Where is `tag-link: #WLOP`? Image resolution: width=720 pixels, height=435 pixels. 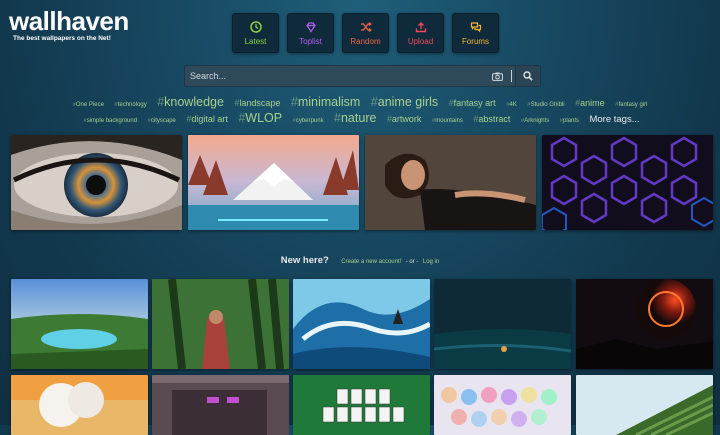 tag-link: #WLOP is located at coordinates (260, 118).